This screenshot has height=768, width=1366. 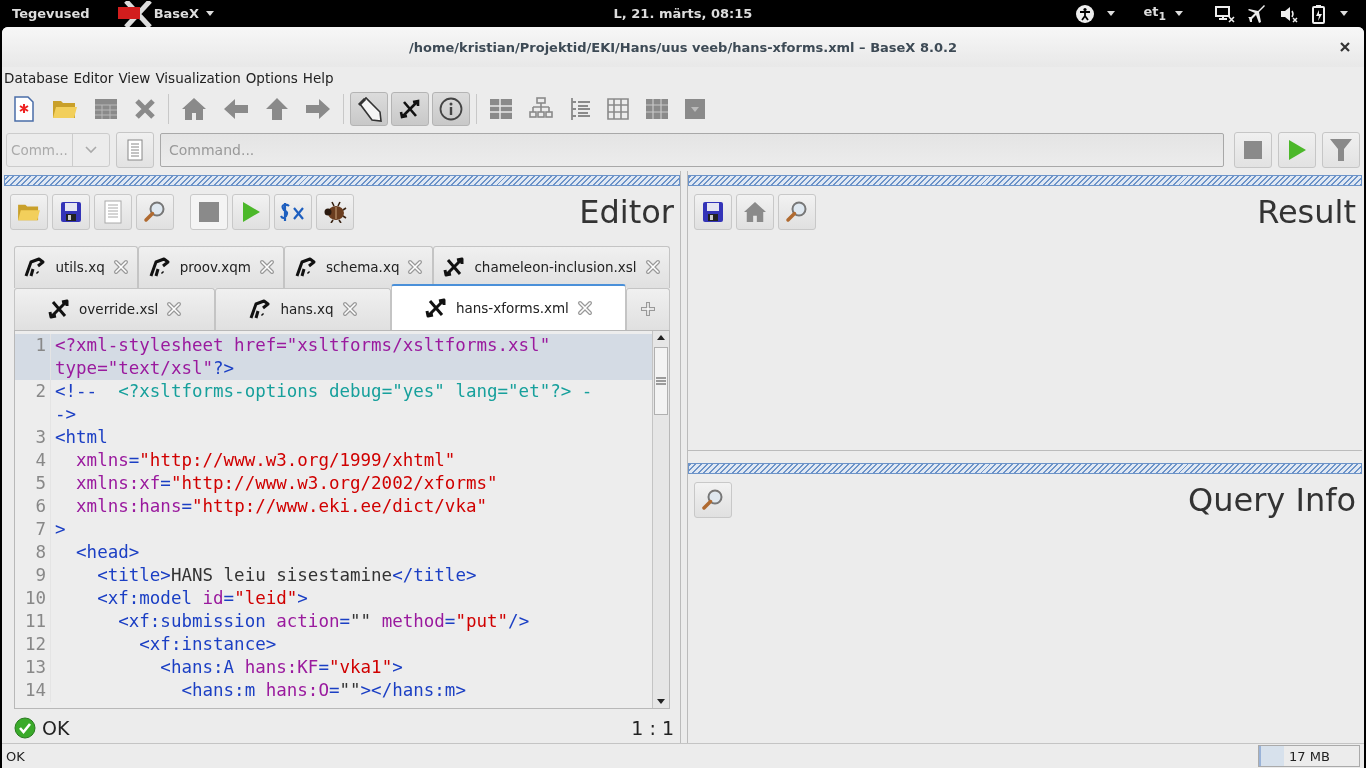 I want to click on code-line: <head>, so click(x=107, y=551).